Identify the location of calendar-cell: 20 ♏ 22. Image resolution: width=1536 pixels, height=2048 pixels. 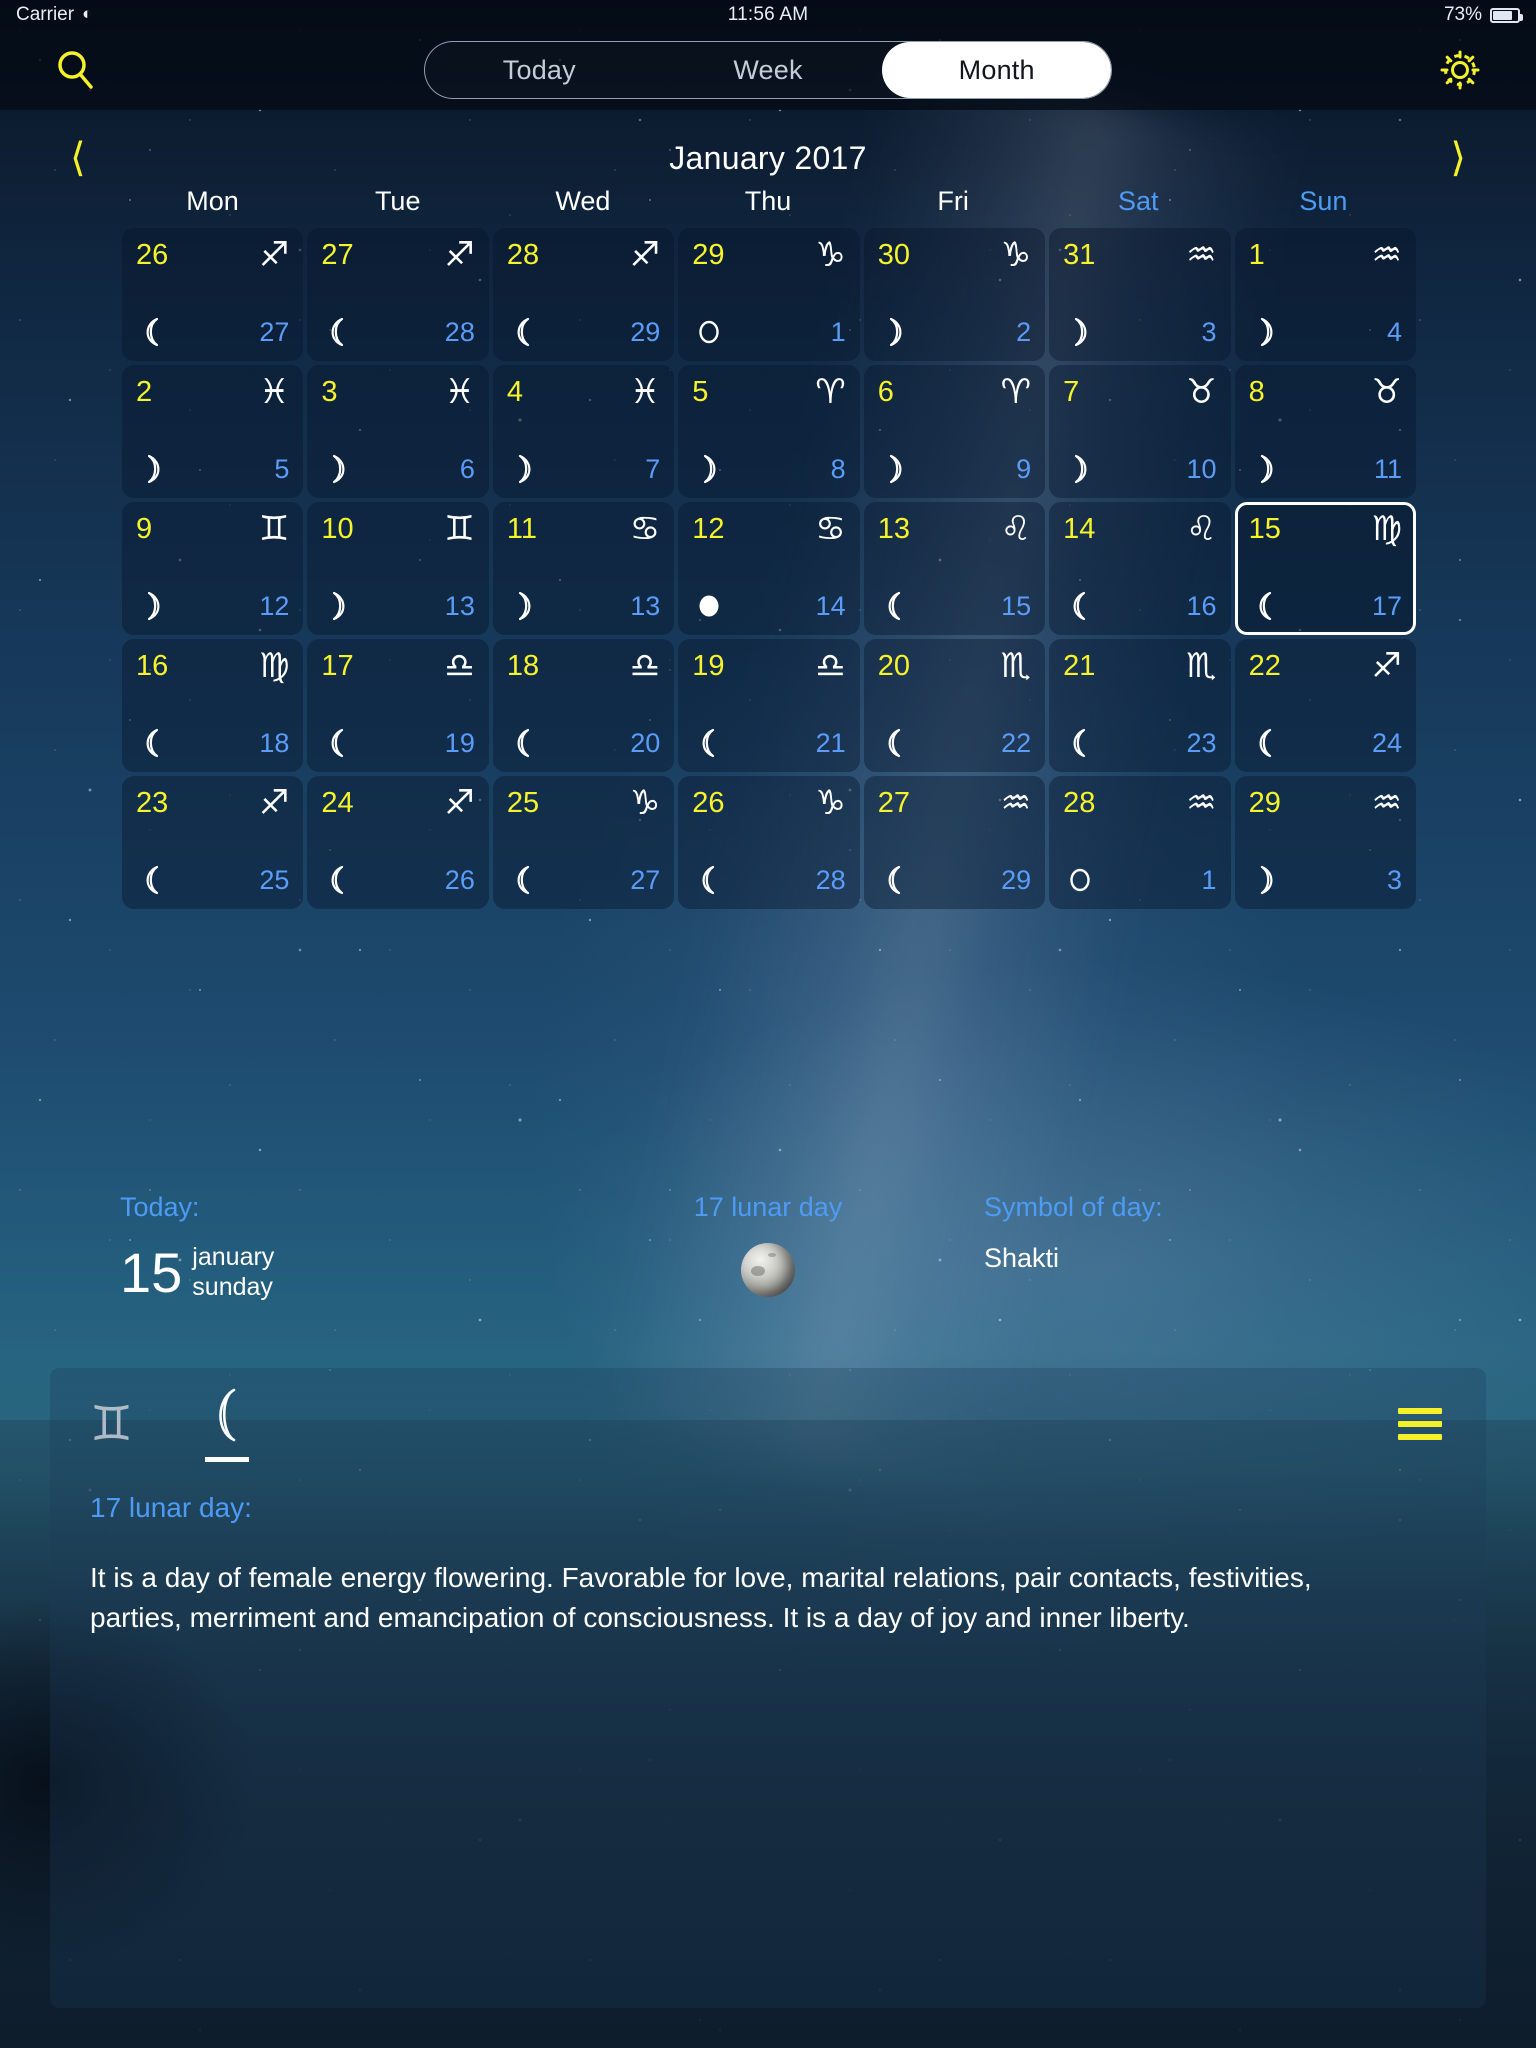
(954, 705).